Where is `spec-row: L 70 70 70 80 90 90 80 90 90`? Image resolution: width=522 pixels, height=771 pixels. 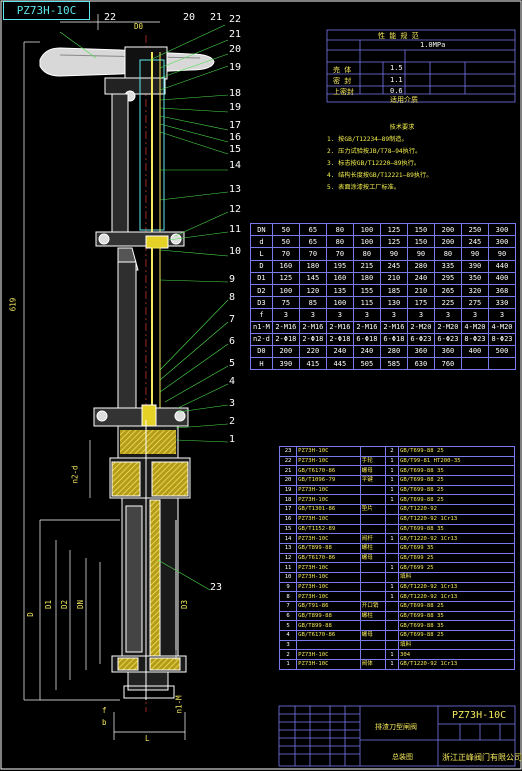 spec-row: L 70 70 70 80 90 90 80 90 90 is located at coordinates (383, 254).